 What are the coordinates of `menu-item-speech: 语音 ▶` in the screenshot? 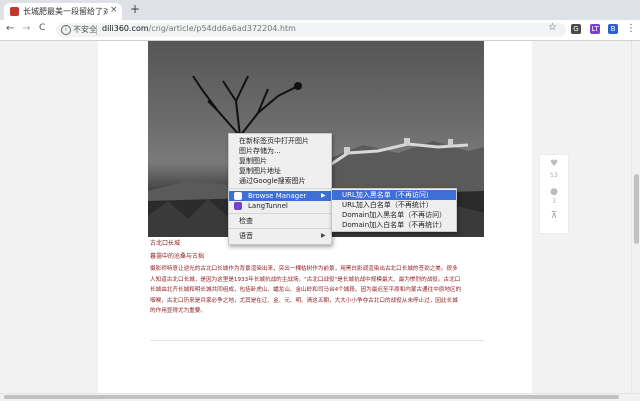 It's located at (280, 236).